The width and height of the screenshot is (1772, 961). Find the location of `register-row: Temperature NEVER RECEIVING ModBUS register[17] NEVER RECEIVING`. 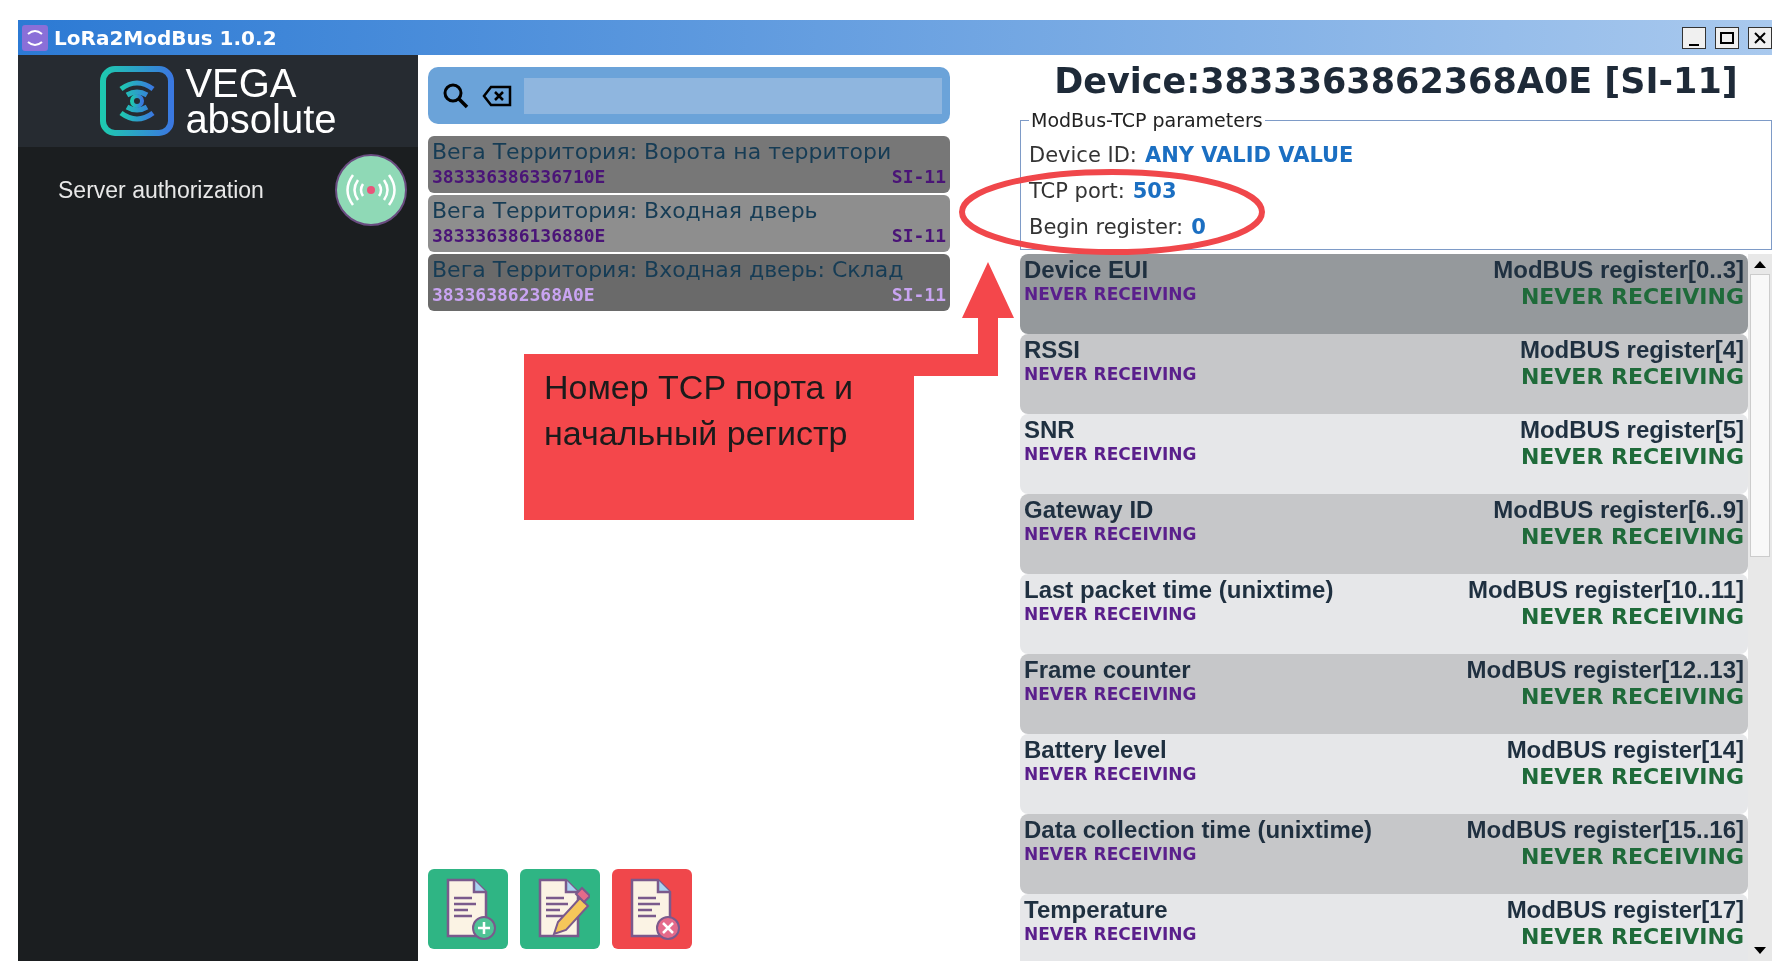

register-row: Temperature NEVER RECEIVING ModBUS register[17] NEVER RECEIVING is located at coordinates (1384, 927).